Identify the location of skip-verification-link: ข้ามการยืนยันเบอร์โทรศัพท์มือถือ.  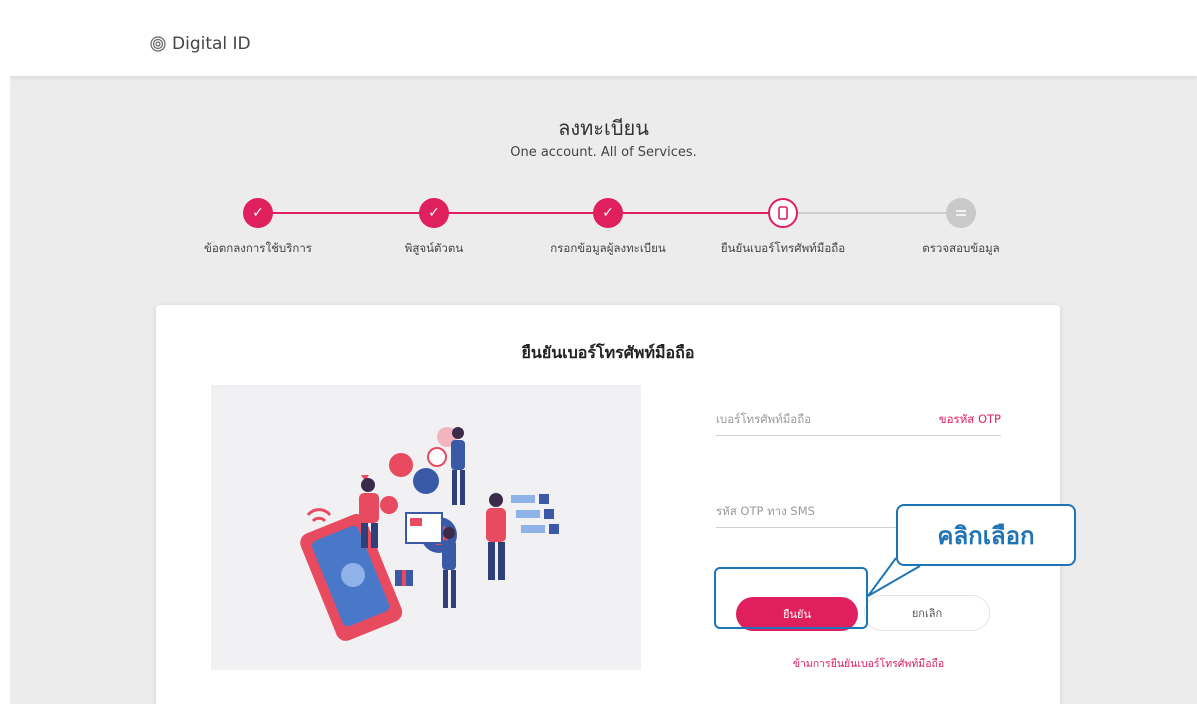
(868, 663).